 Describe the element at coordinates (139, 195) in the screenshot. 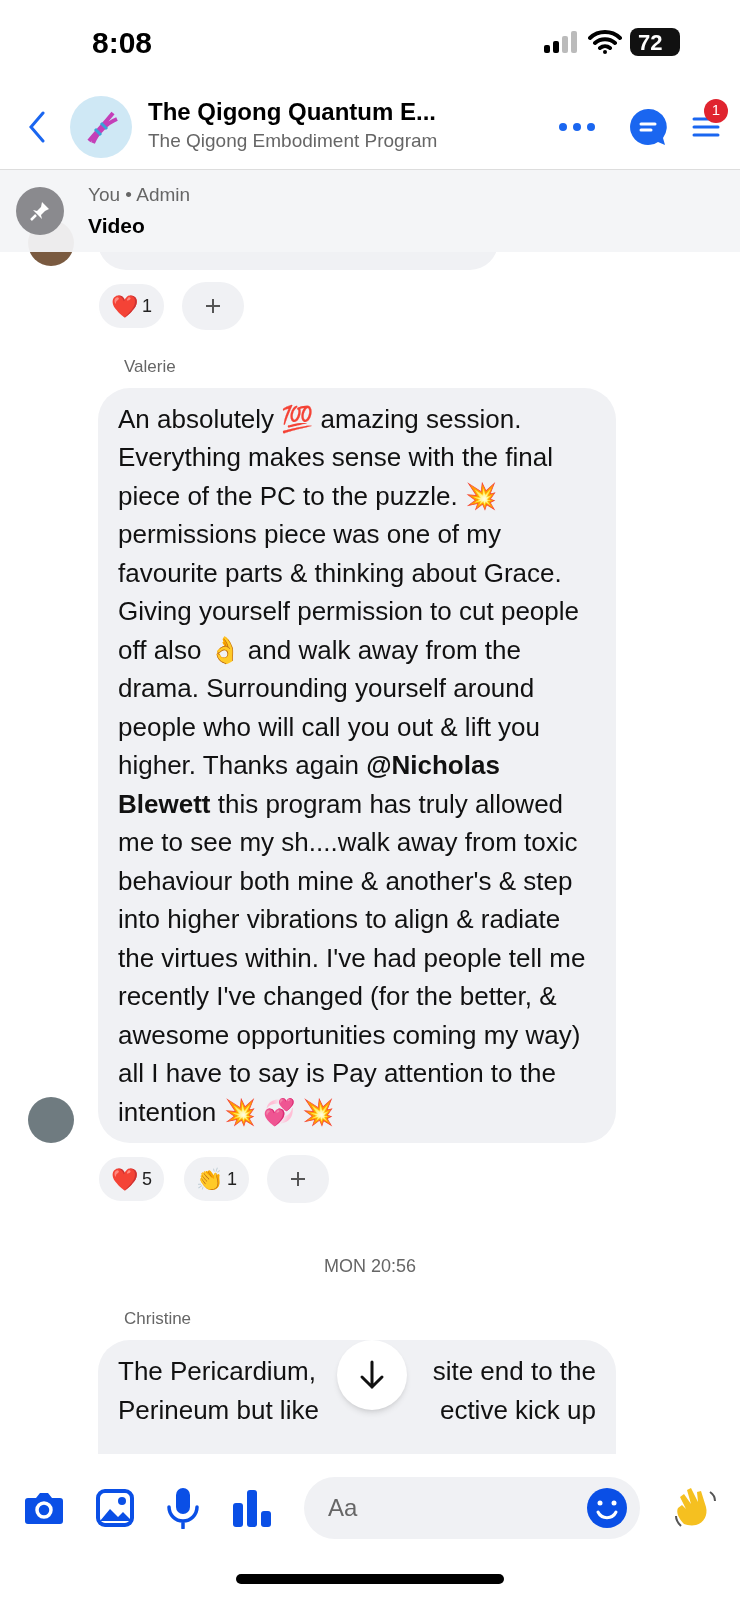

I see `pinned-meta: You • Admin` at that location.